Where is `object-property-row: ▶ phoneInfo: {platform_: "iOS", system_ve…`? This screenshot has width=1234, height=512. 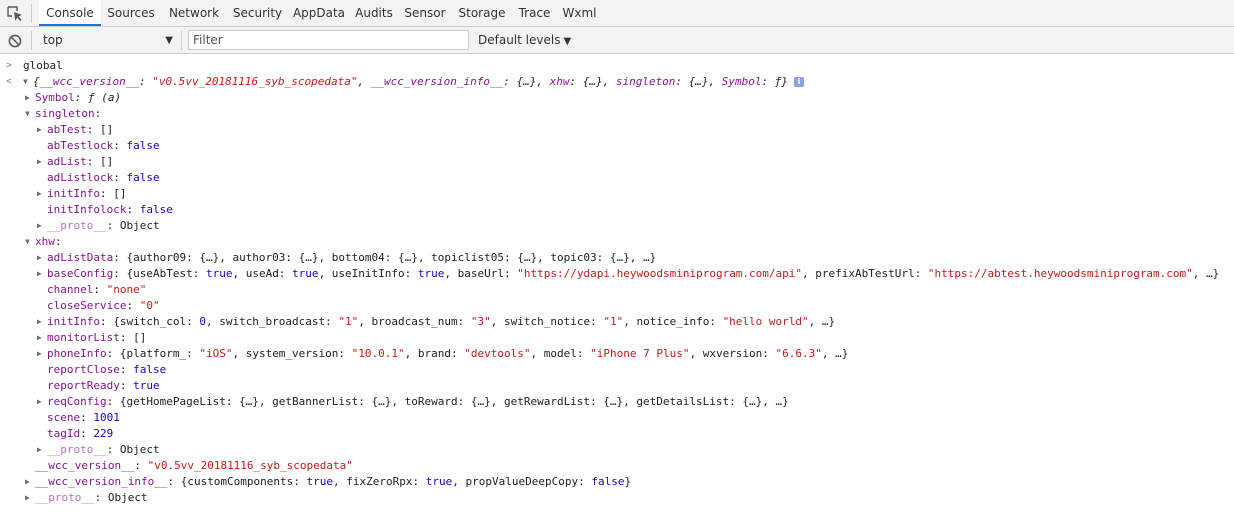
object-property-row: ▶ phoneInfo: {platform_: "iOS", system_ve… is located at coordinates (442, 354).